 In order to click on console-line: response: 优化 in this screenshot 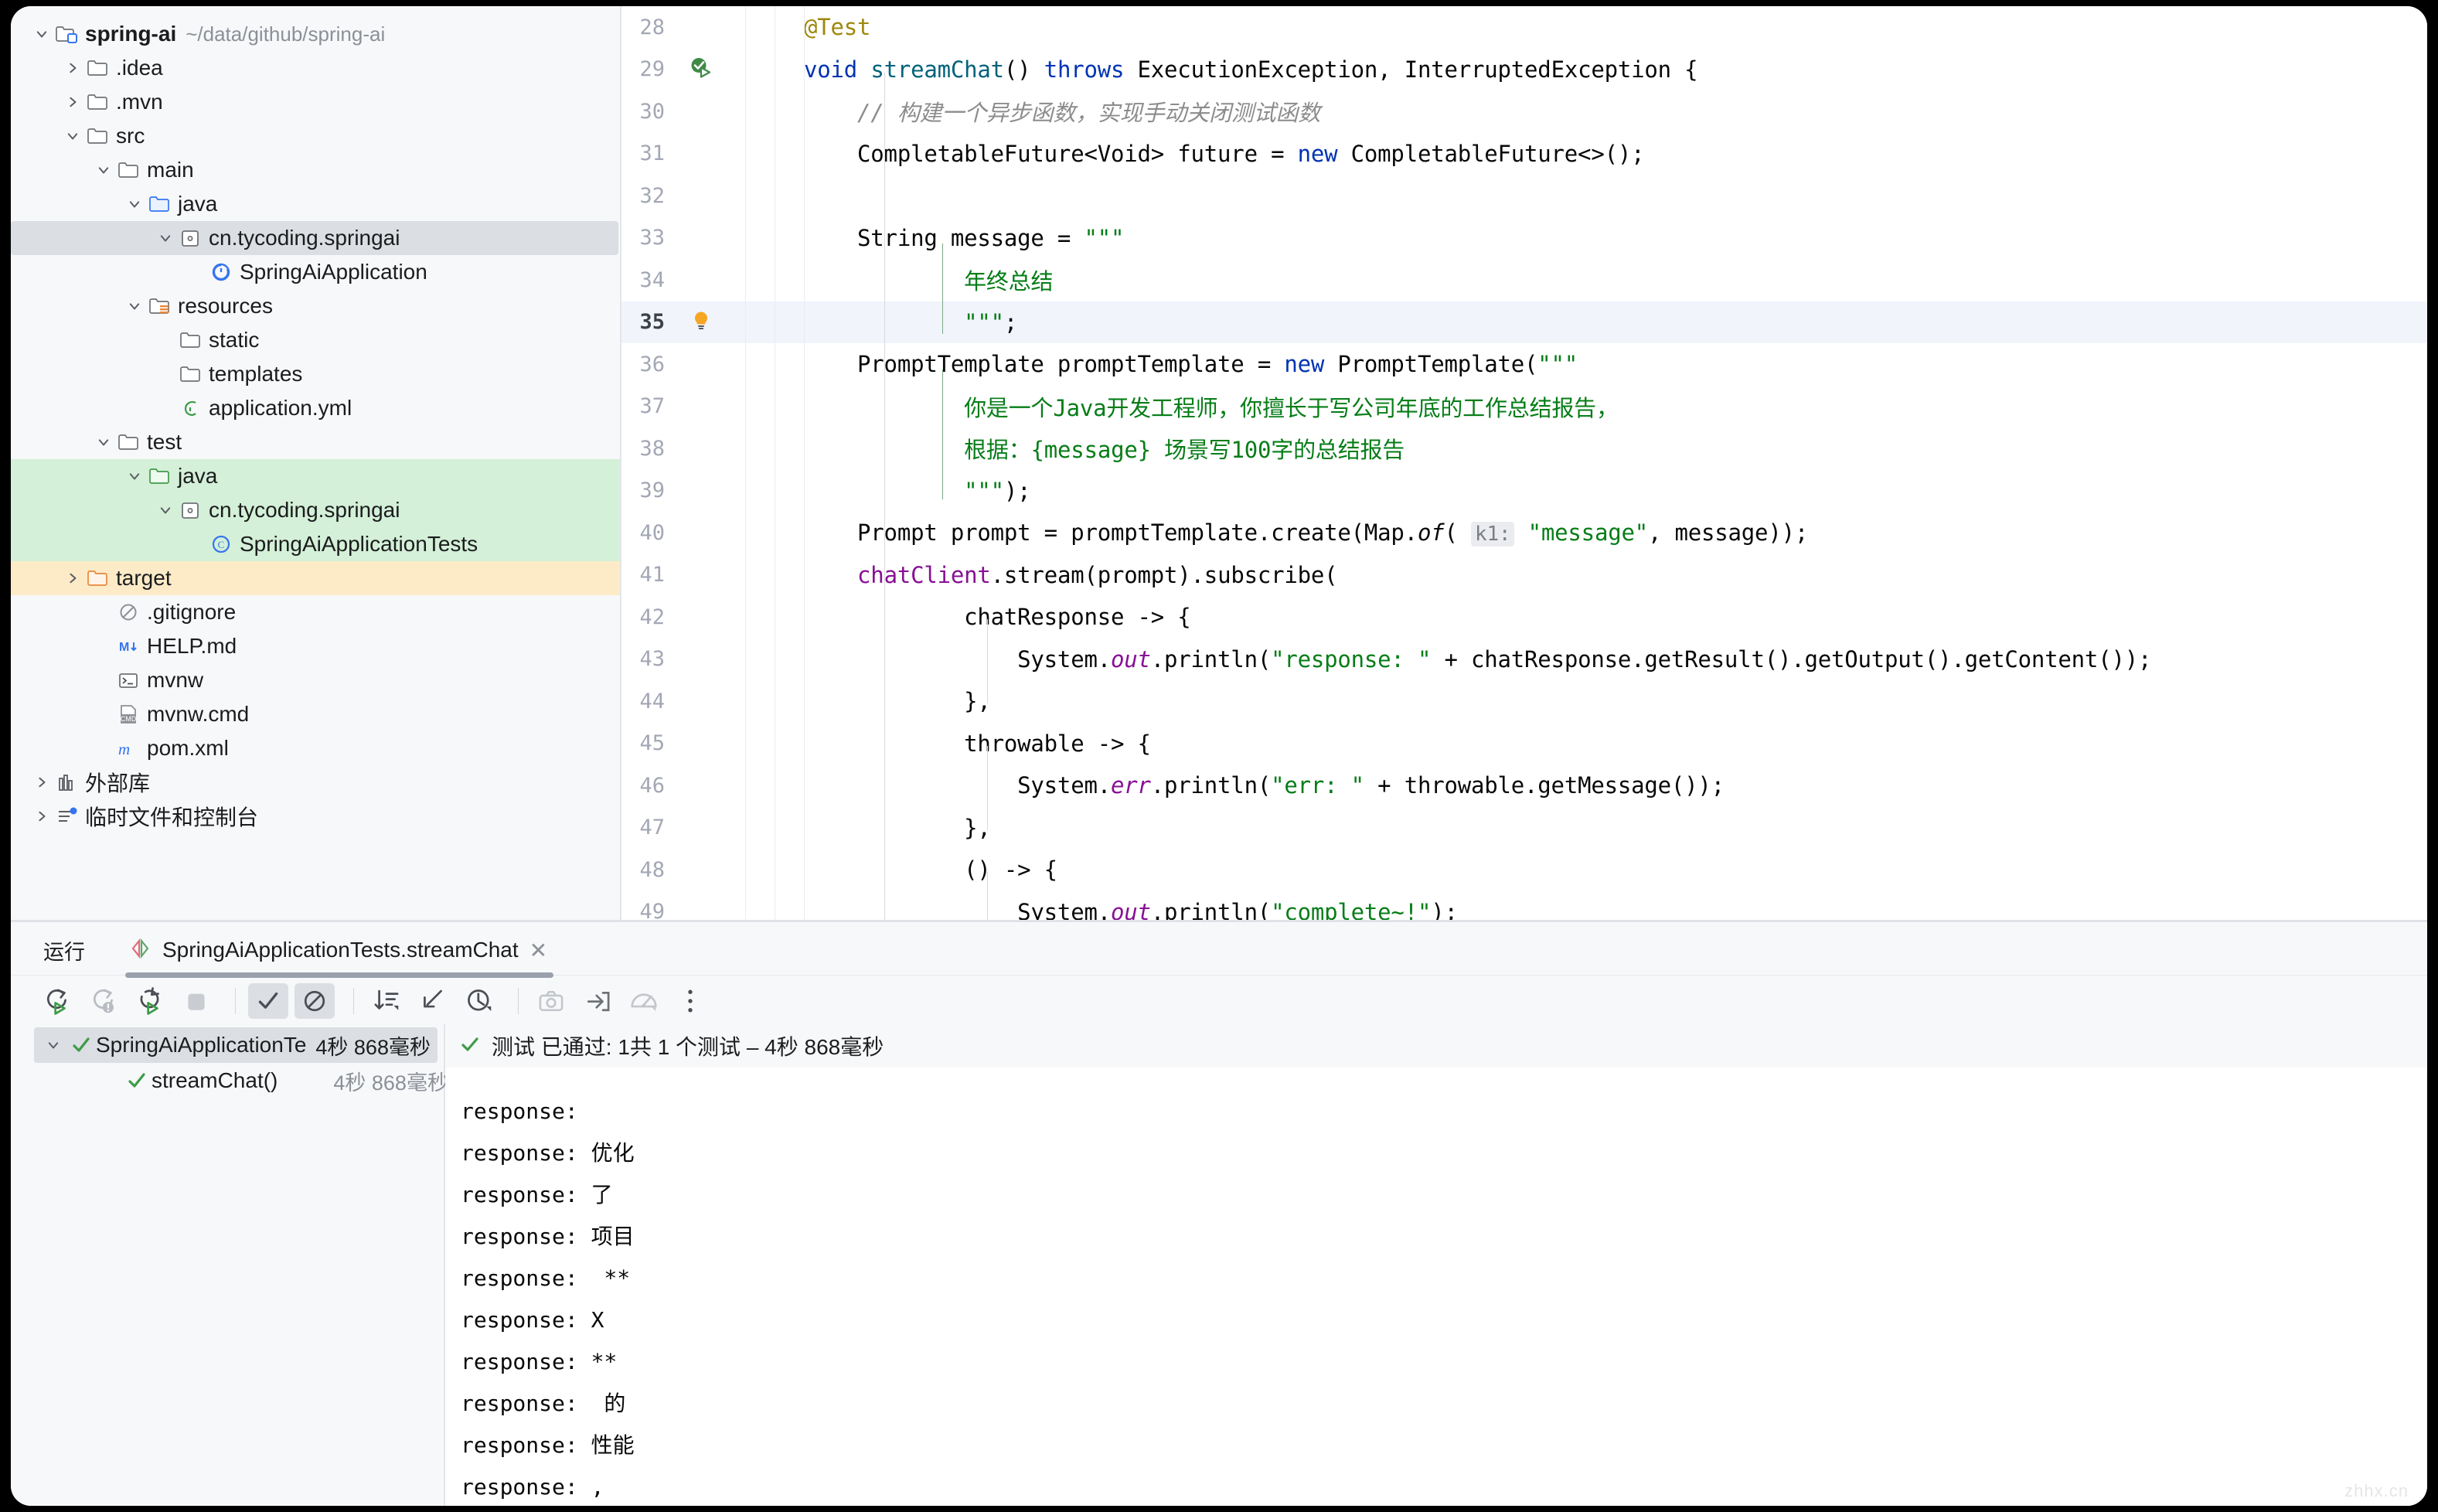, I will do `click(548, 1153)`.